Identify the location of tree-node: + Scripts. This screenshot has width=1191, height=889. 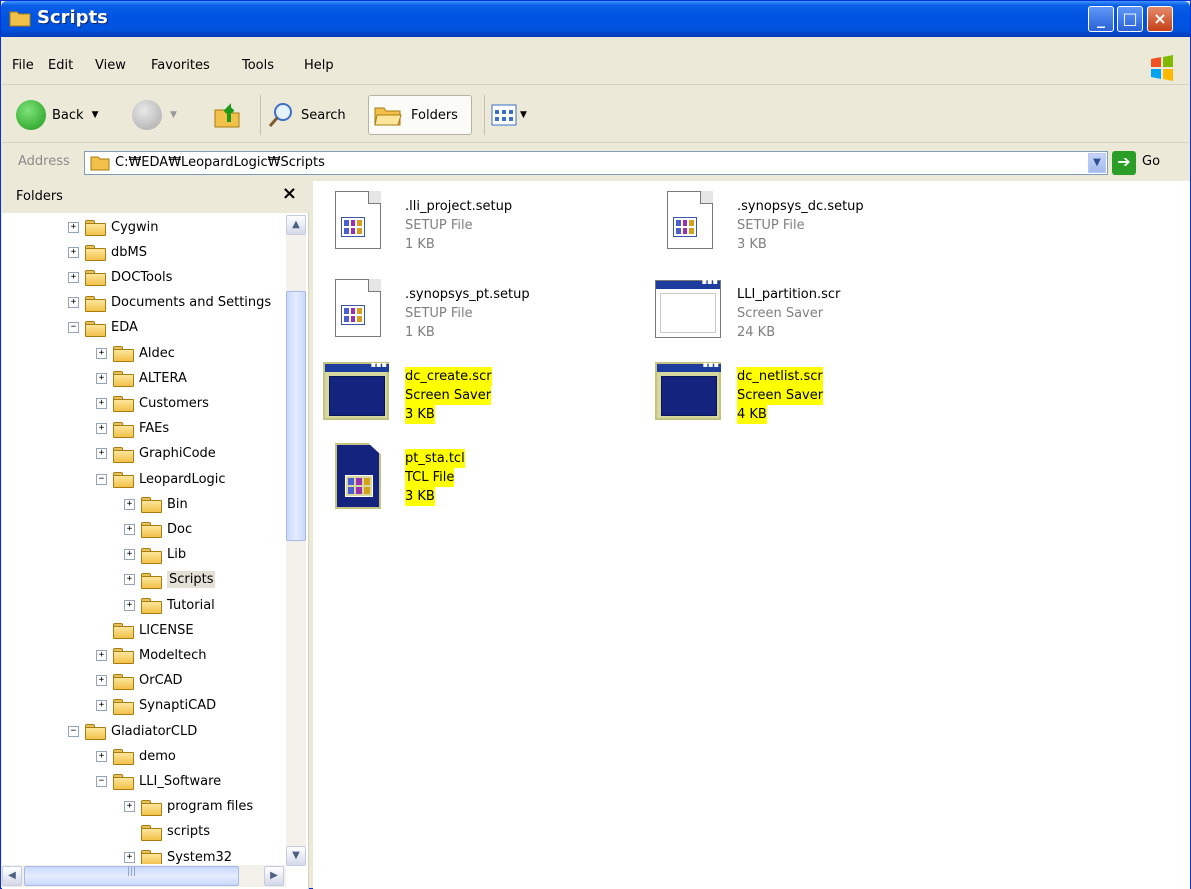
(170, 580).